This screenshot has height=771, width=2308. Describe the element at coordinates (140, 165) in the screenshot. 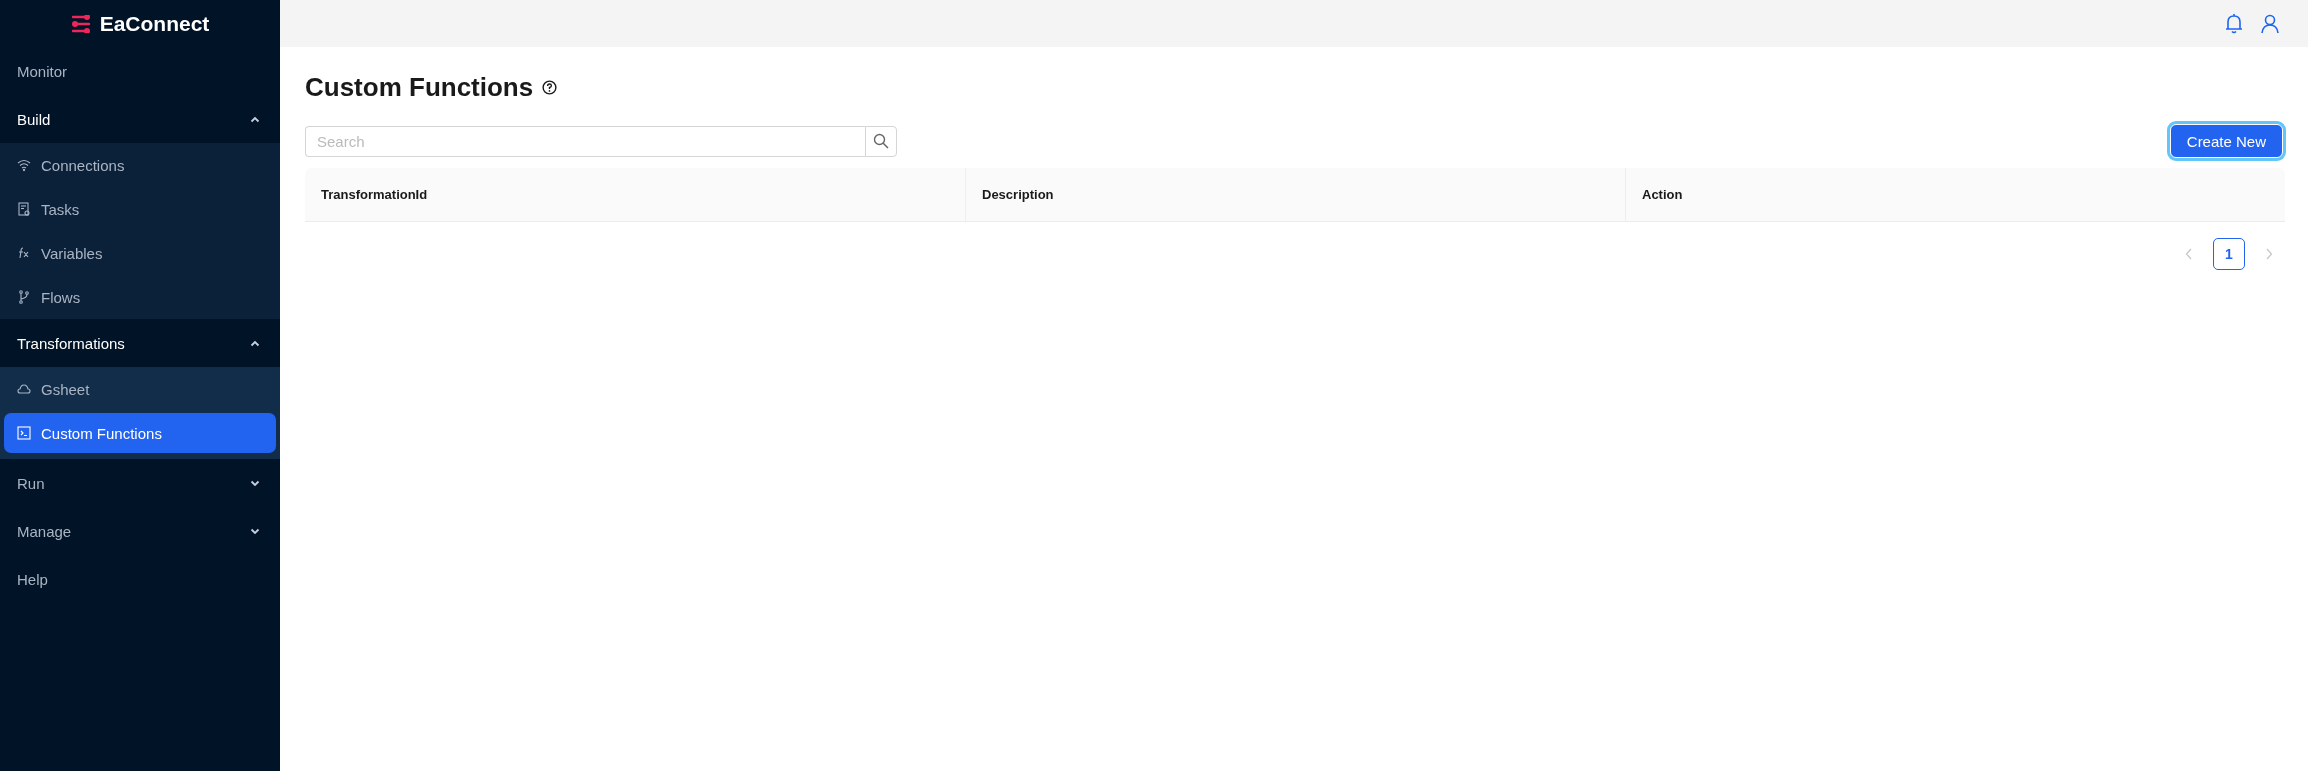

I see `nav-item: Connections` at that location.